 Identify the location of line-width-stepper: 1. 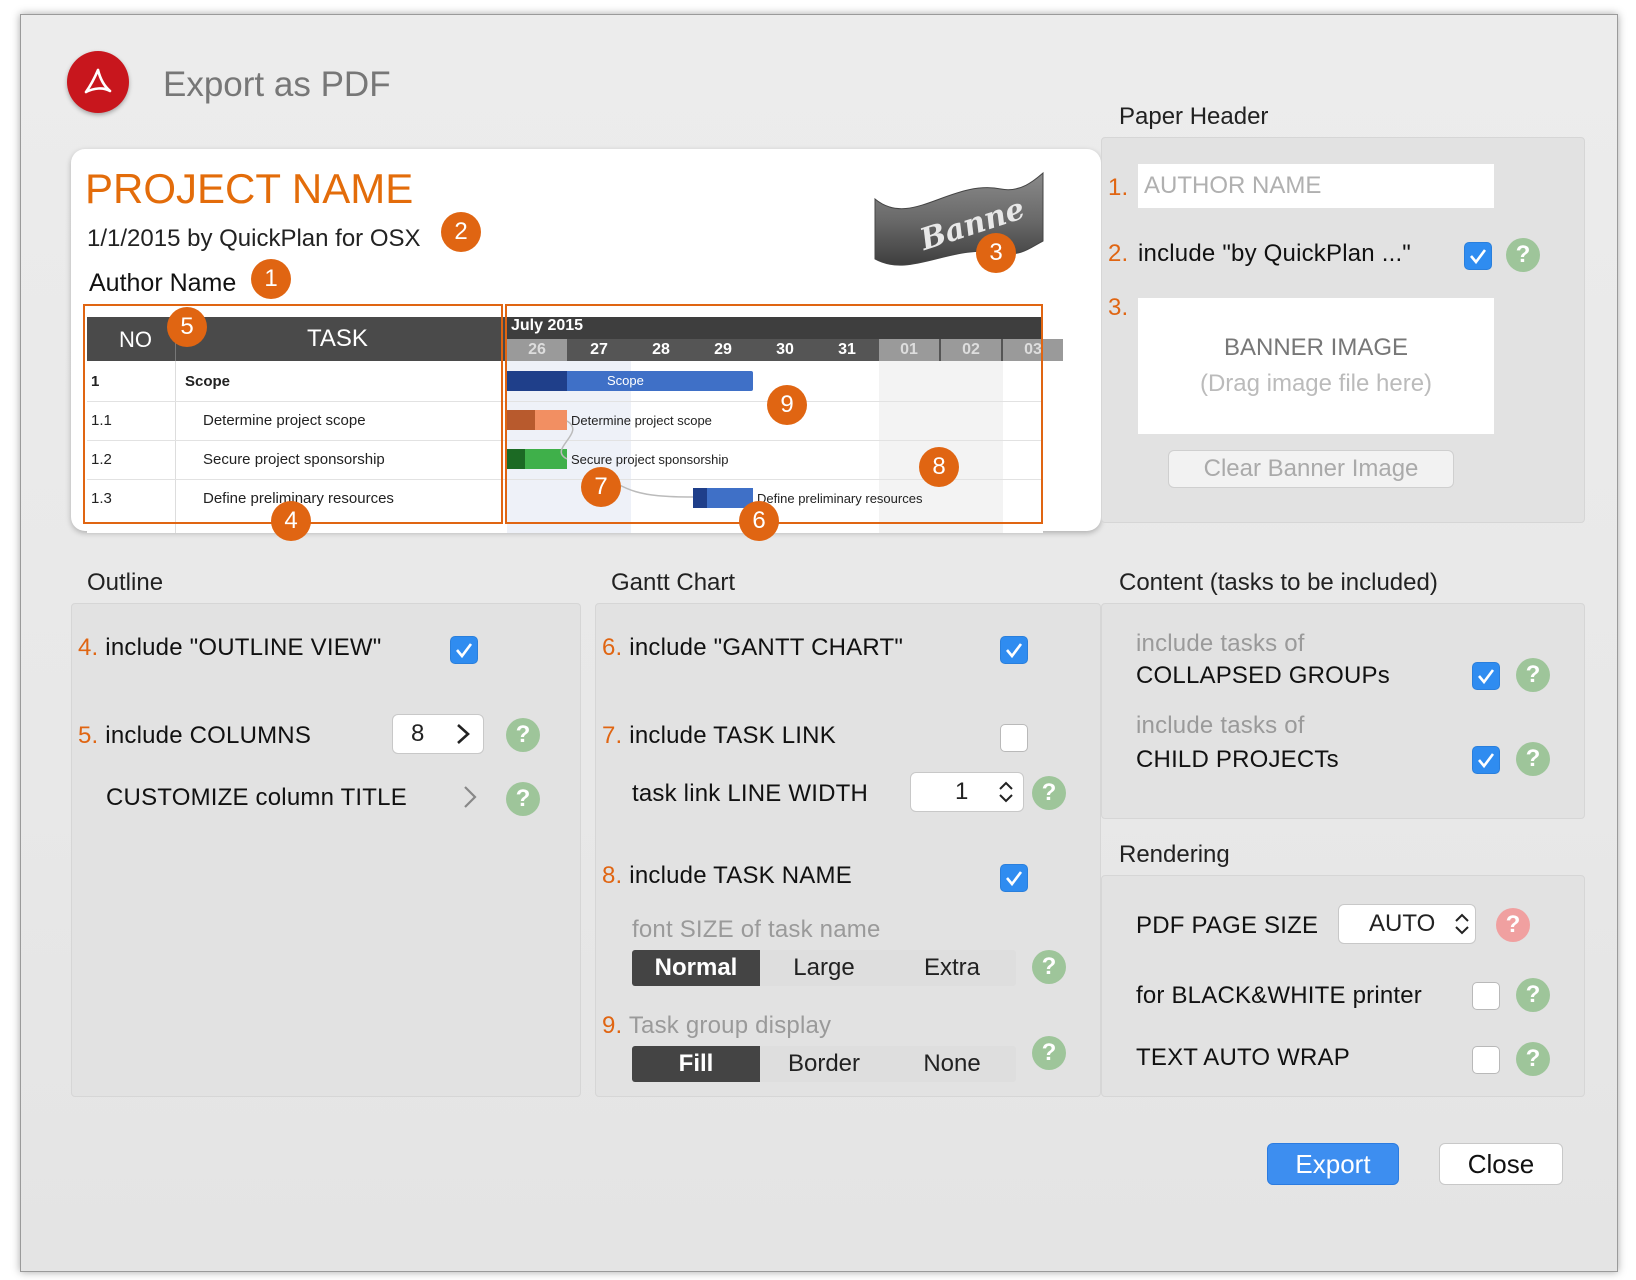
(967, 792).